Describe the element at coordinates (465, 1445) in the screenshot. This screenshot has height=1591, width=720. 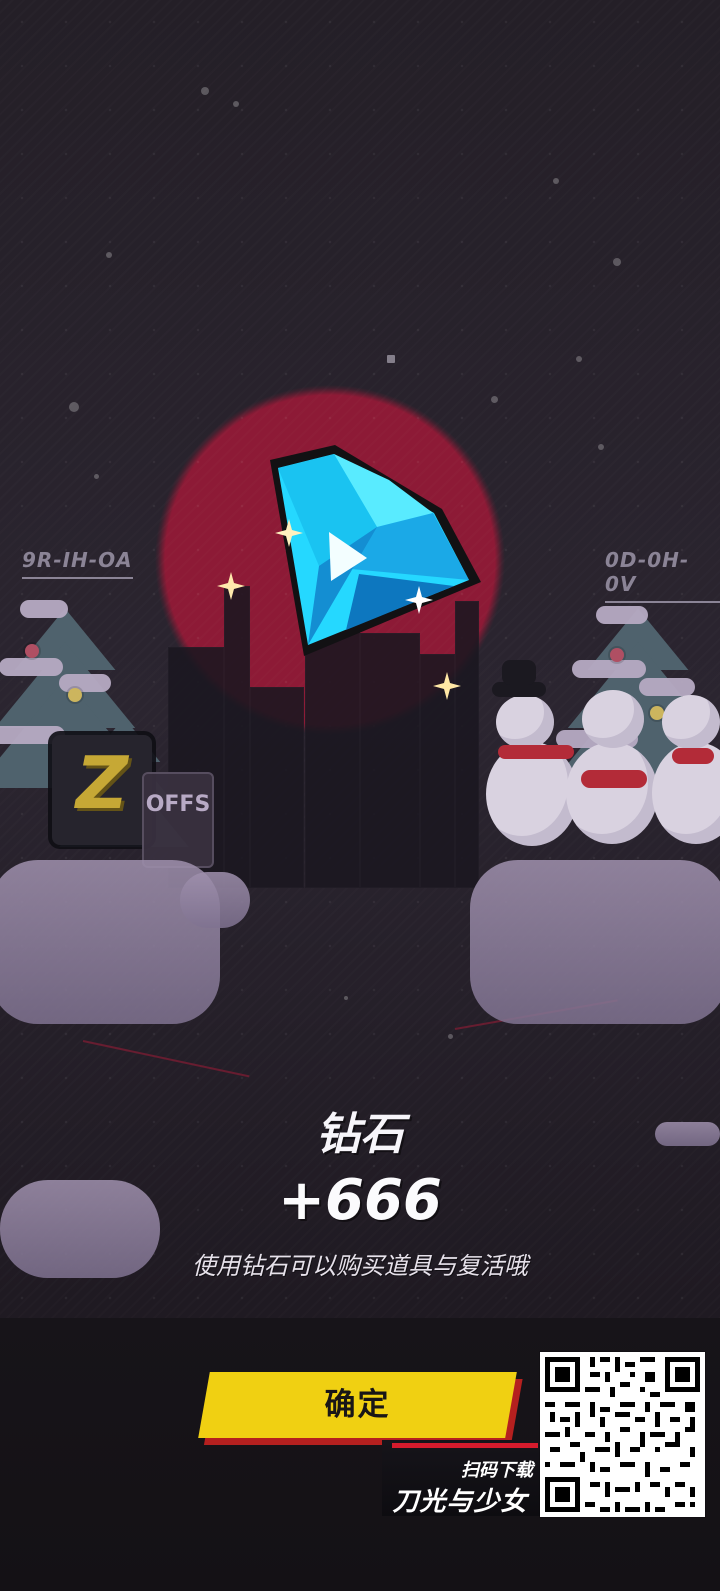
I see `promo-red-strip` at that location.